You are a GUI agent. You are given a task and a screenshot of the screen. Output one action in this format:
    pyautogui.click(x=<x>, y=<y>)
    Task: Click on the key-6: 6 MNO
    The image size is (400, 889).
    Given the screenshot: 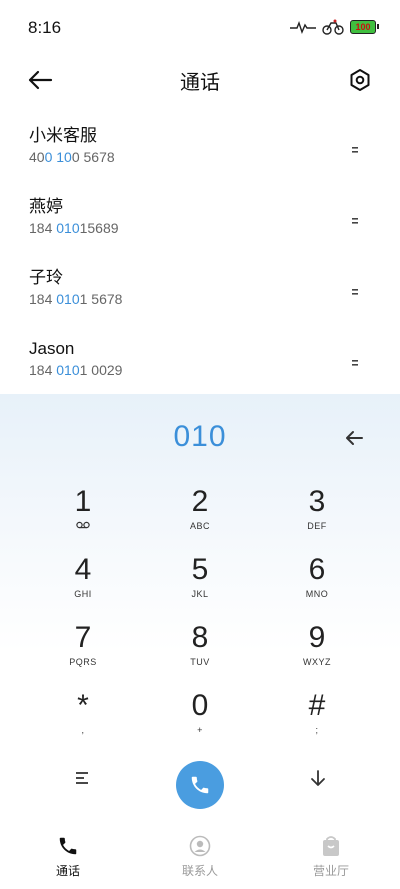 What is the action you would take?
    pyautogui.click(x=317, y=582)
    